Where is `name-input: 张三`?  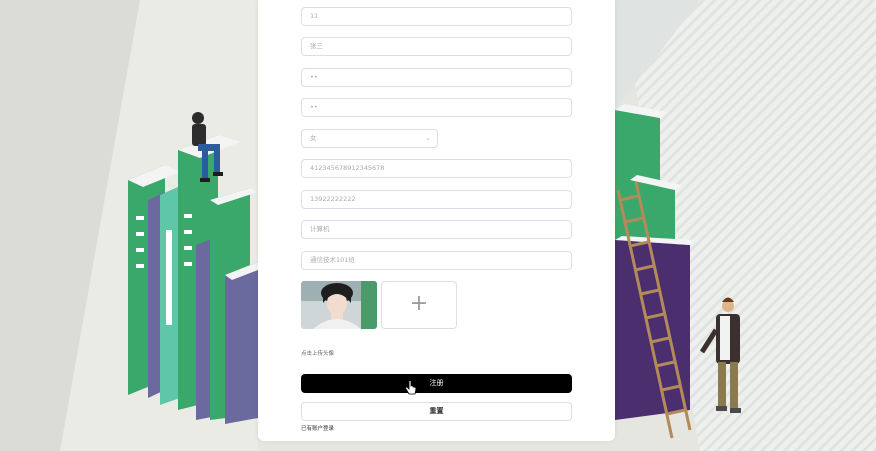
name-input: 张三 is located at coordinates (436, 46).